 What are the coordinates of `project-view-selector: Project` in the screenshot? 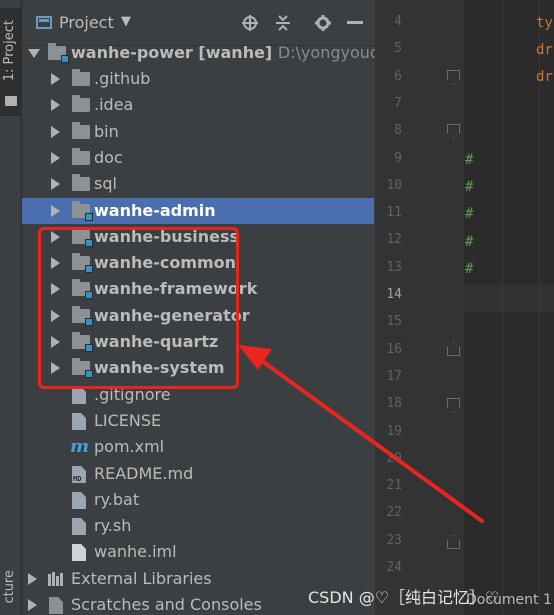 It's located at (86, 22).